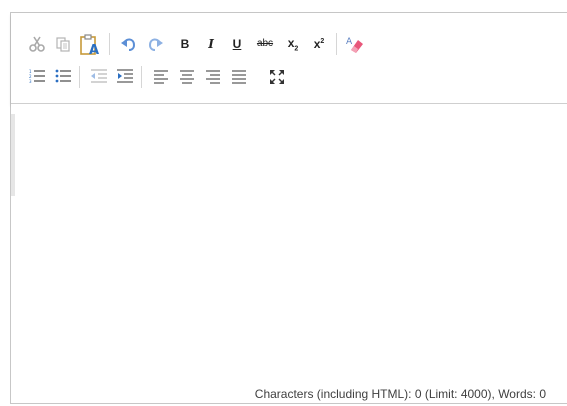 The height and width of the screenshot is (406, 567). What do you see at coordinates (296, 49) in the screenshot?
I see `subscript-digit: 2` at bounding box center [296, 49].